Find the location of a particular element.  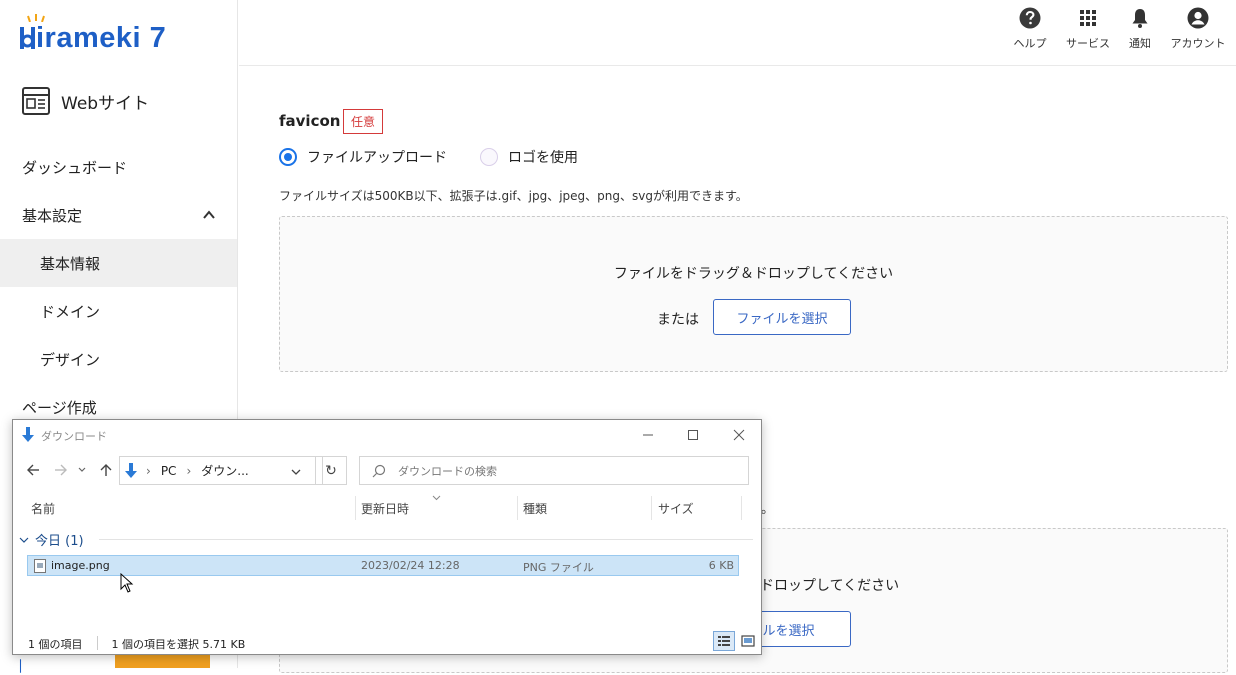

apps-grid-icon is located at coordinates (1088, 18).